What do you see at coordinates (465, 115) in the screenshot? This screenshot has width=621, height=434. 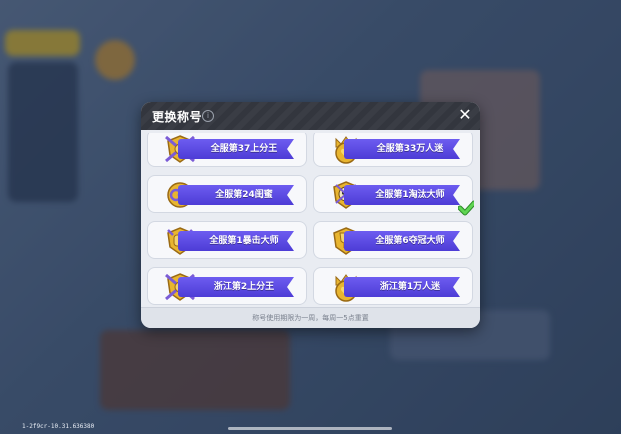 I see `close-button: ✕` at bounding box center [465, 115].